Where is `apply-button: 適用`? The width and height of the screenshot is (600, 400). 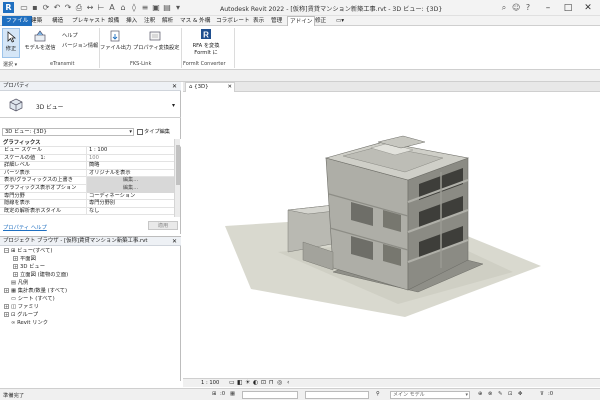 apply-button: 適用 is located at coordinates (163, 225).